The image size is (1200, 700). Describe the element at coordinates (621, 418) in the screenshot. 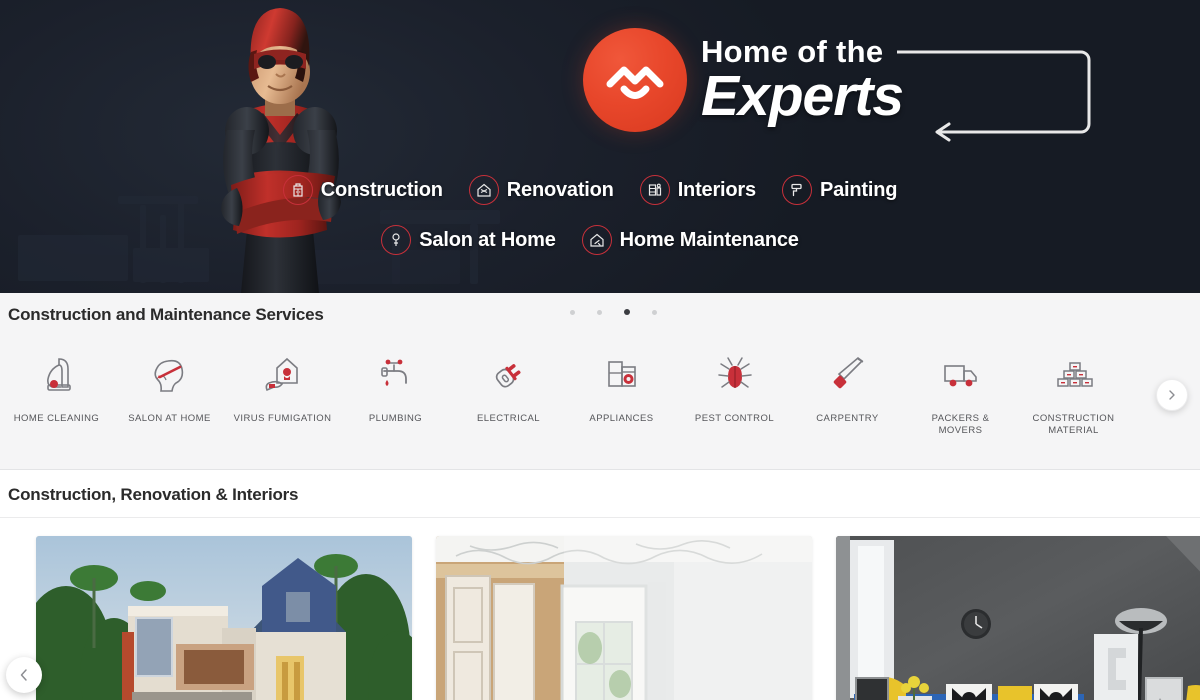

I see `category-label: APPLIANCES` at that location.